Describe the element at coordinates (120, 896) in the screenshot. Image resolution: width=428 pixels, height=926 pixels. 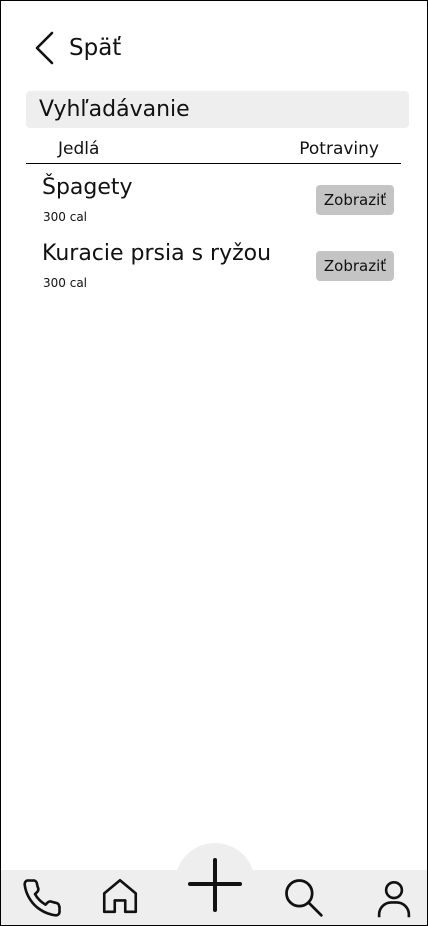
I see `home-icon` at that location.